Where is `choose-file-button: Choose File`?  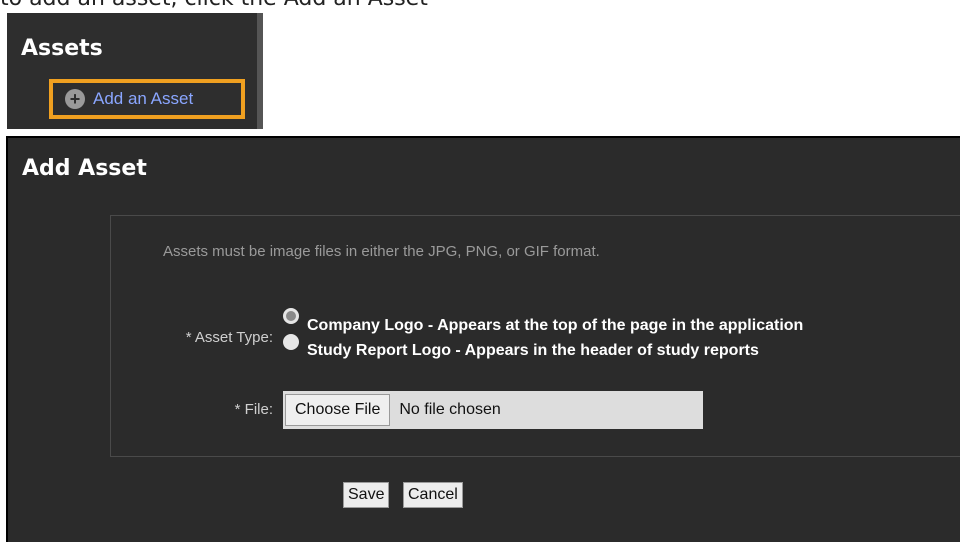 choose-file-button: Choose File is located at coordinates (338, 410).